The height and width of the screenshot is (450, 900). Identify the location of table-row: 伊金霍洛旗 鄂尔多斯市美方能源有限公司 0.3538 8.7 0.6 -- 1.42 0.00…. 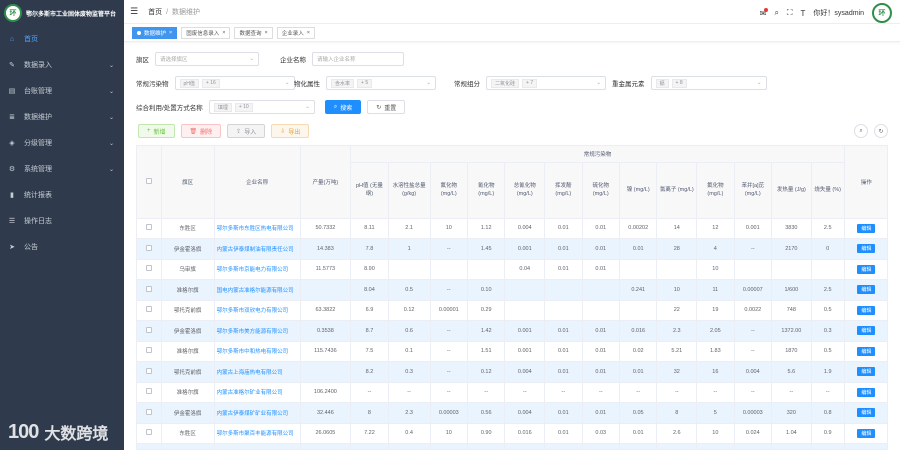
(512, 331).